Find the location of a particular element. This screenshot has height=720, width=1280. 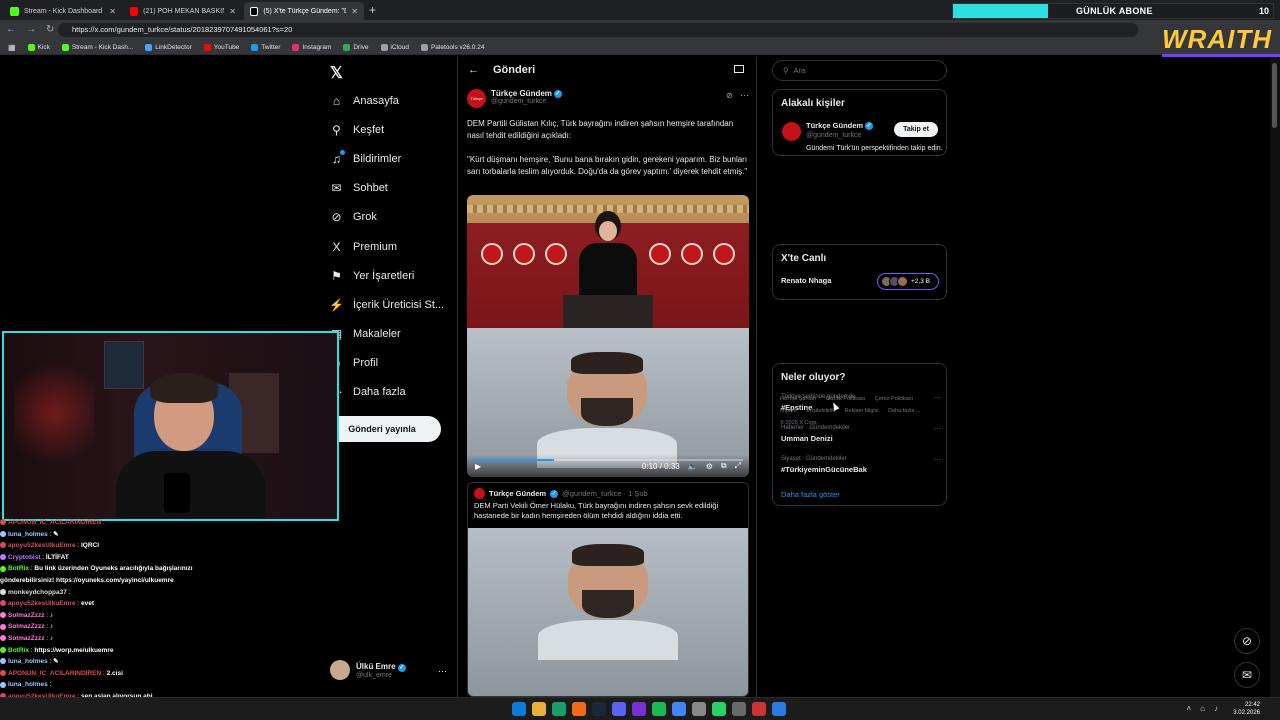

chat-username: monkeydchoppa37 is located at coordinates (37, 592).